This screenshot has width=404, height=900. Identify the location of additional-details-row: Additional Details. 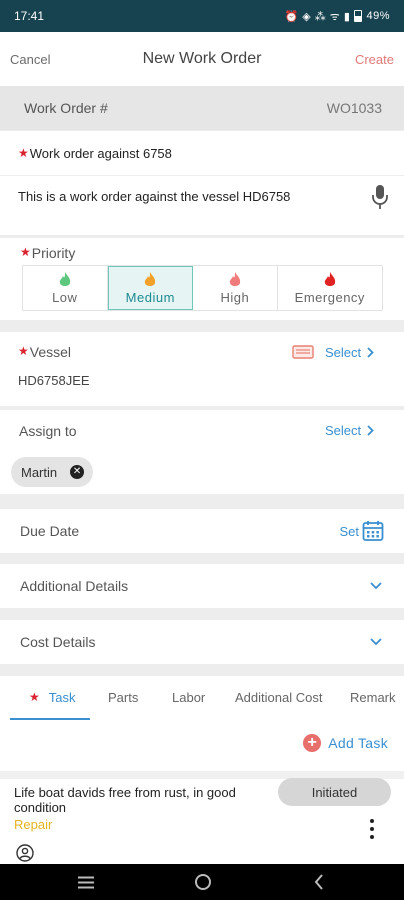
(202, 586).